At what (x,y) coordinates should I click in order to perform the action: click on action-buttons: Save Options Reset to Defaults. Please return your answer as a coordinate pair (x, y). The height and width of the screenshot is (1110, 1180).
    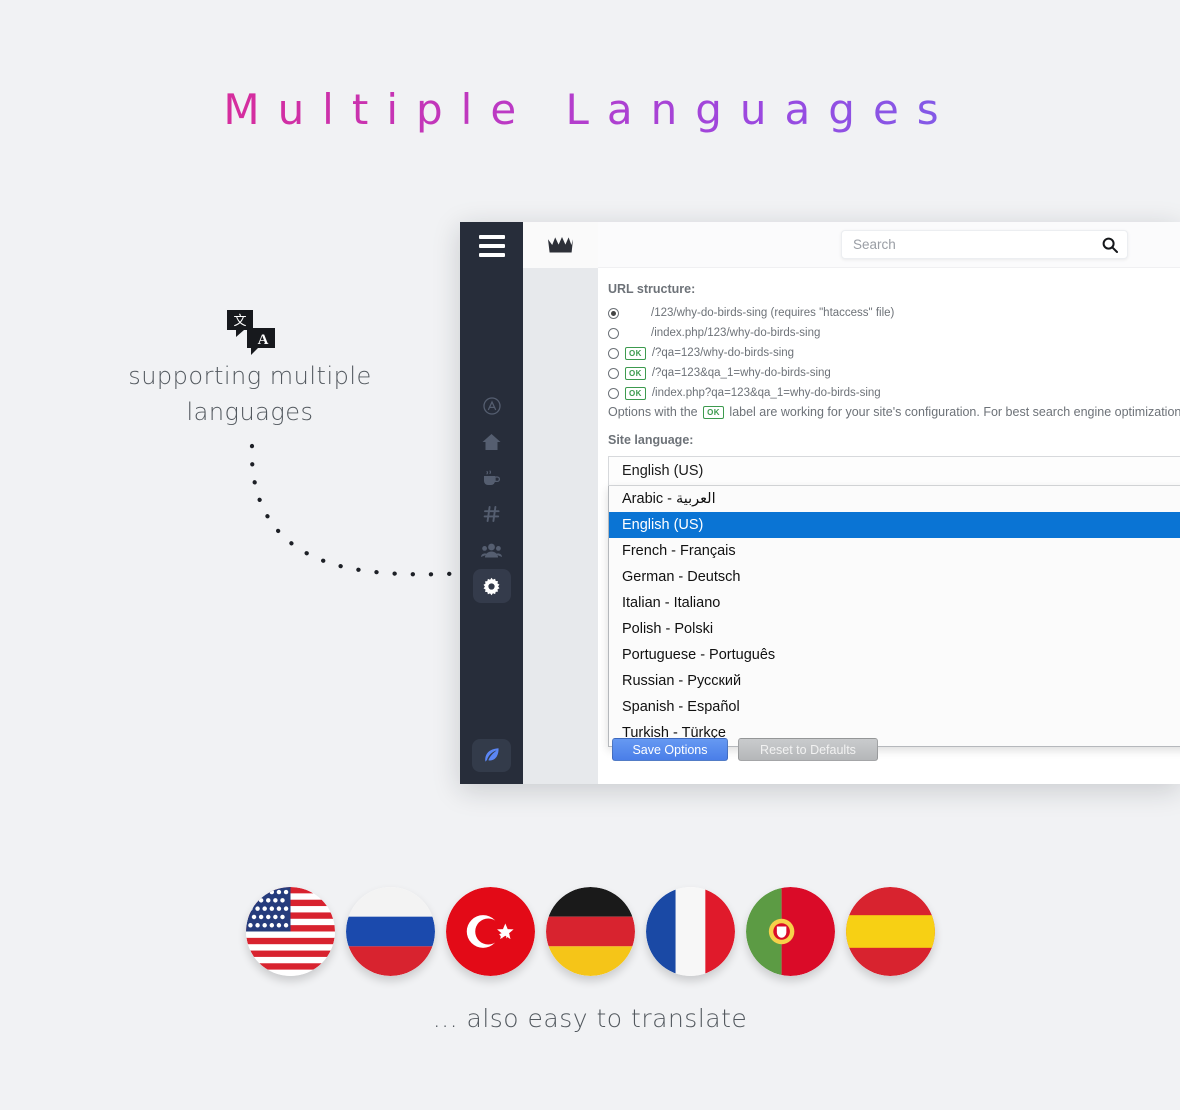
    Looking at the image, I should click on (745, 749).